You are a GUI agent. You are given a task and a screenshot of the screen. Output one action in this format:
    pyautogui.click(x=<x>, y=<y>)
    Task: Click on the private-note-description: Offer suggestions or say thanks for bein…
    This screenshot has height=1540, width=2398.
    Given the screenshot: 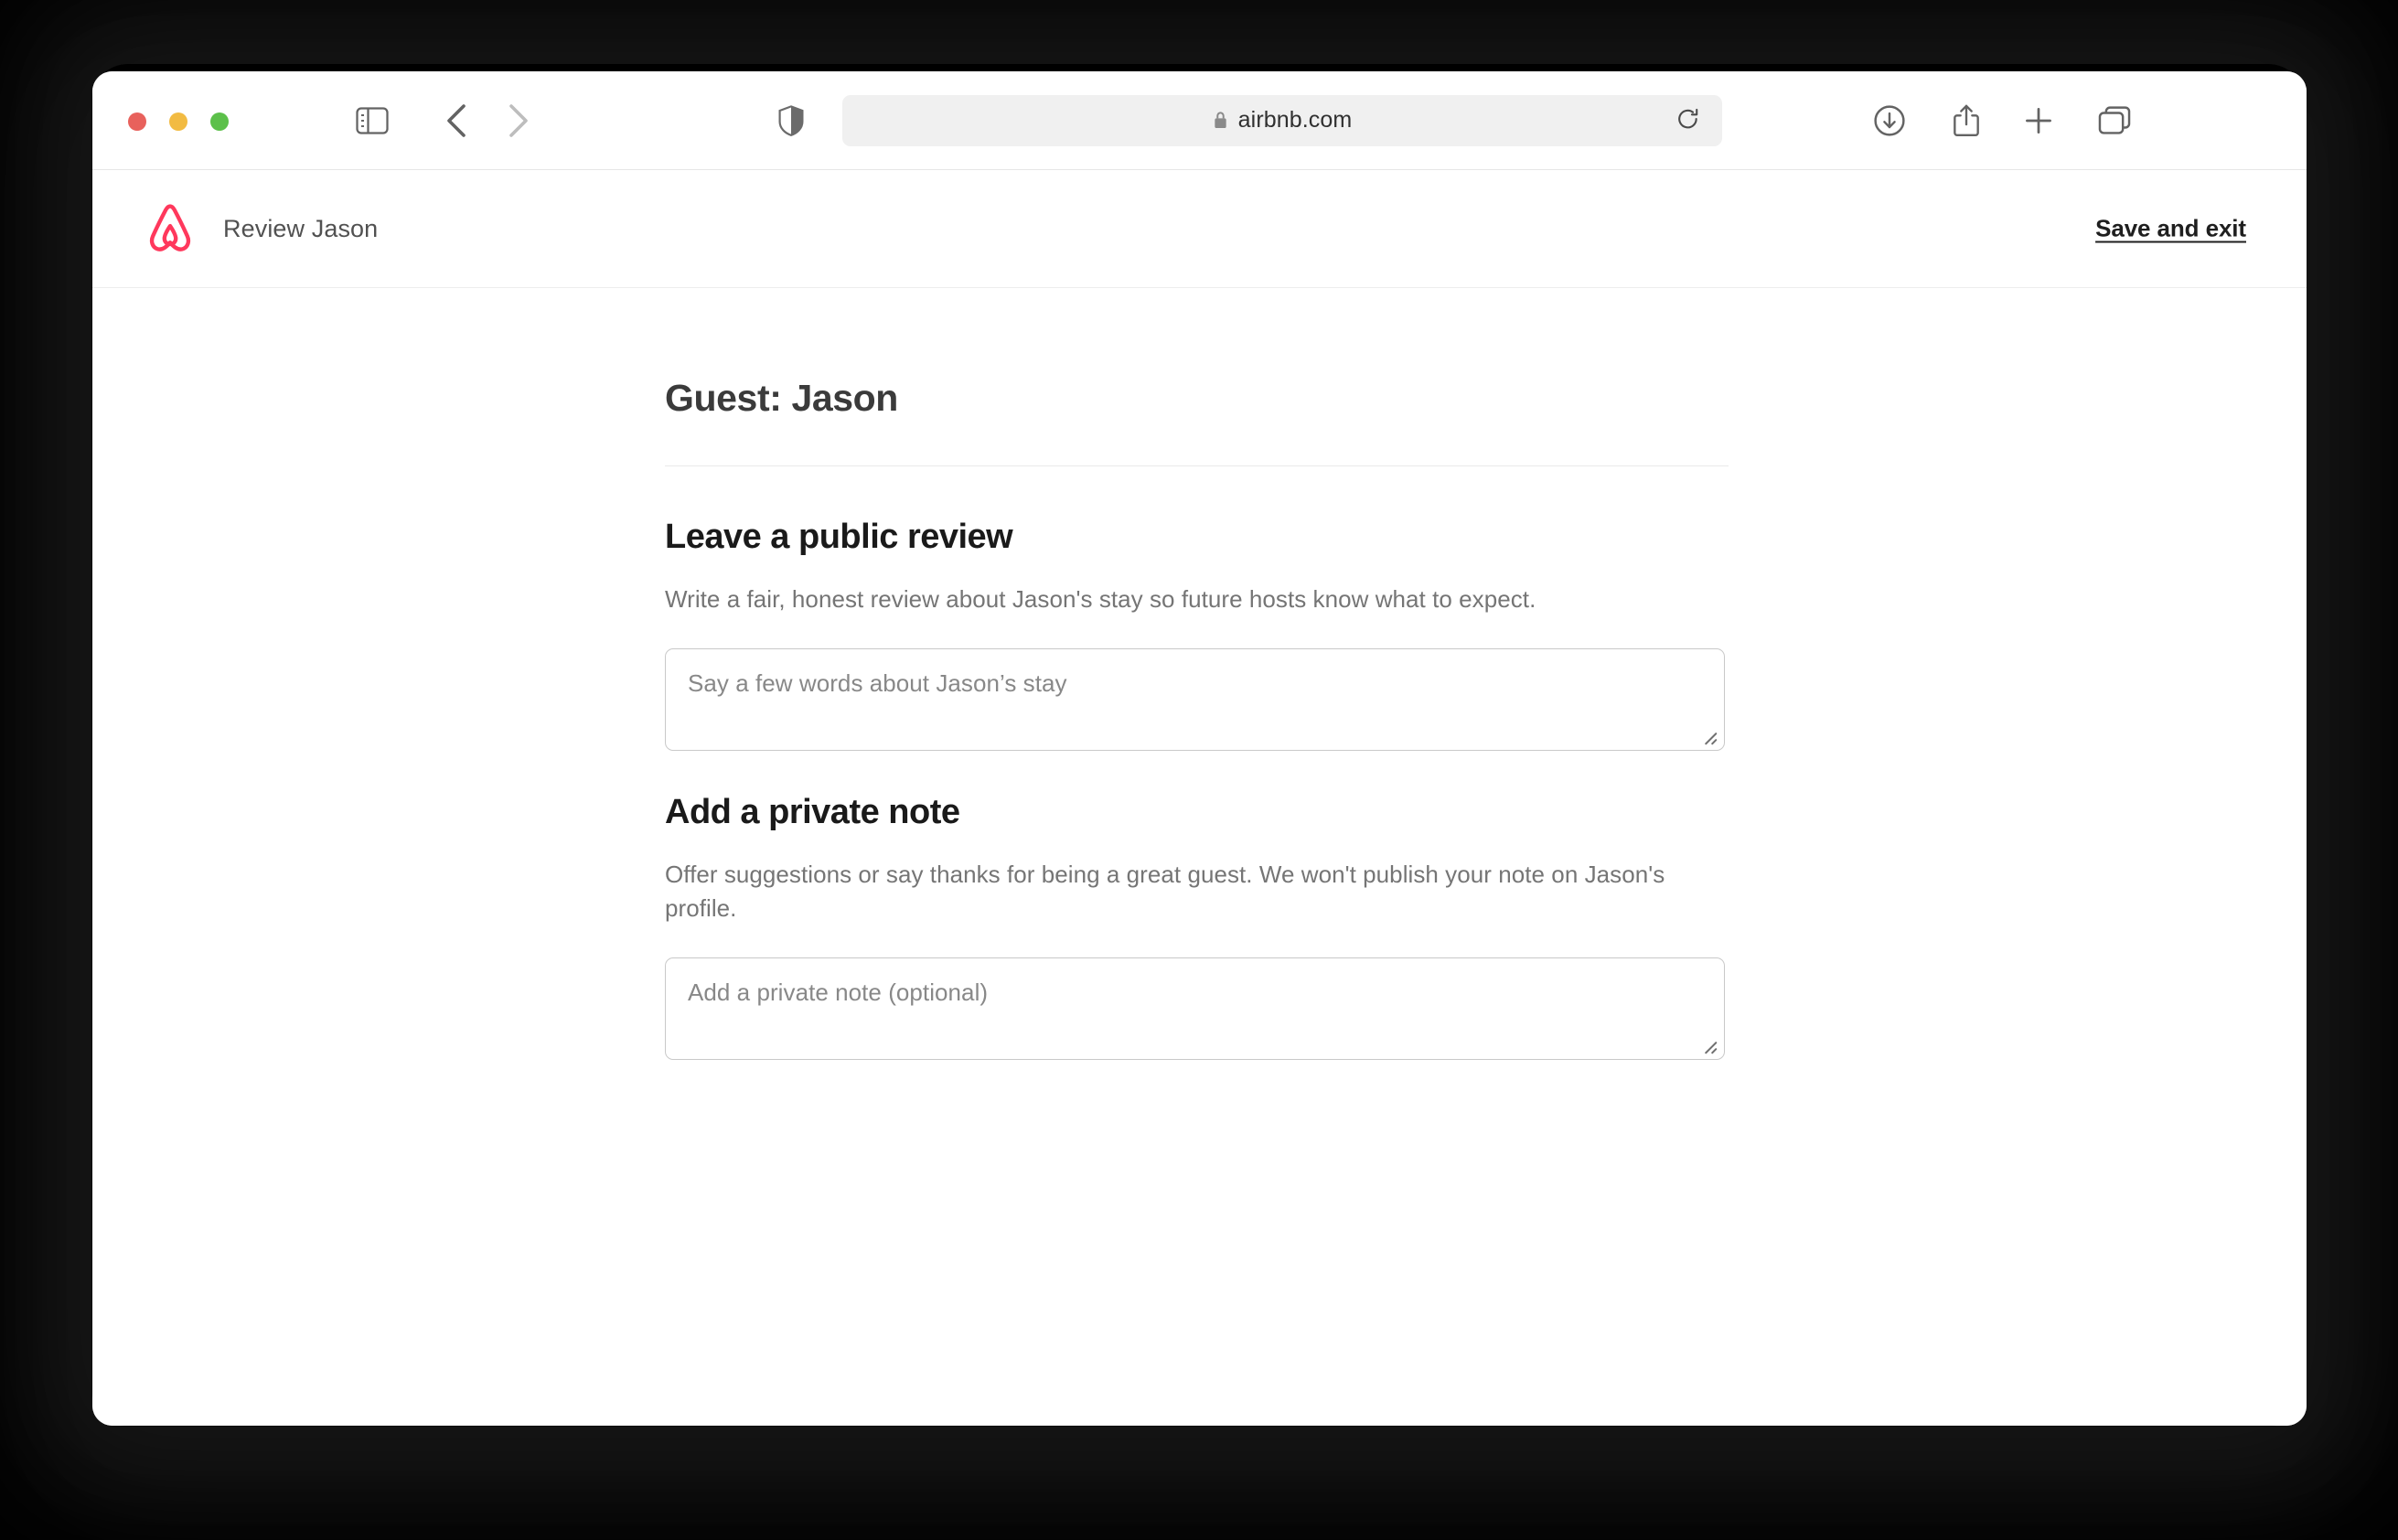 What is the action you would take?
    pyautogui.click(x=1165, y=891)
    